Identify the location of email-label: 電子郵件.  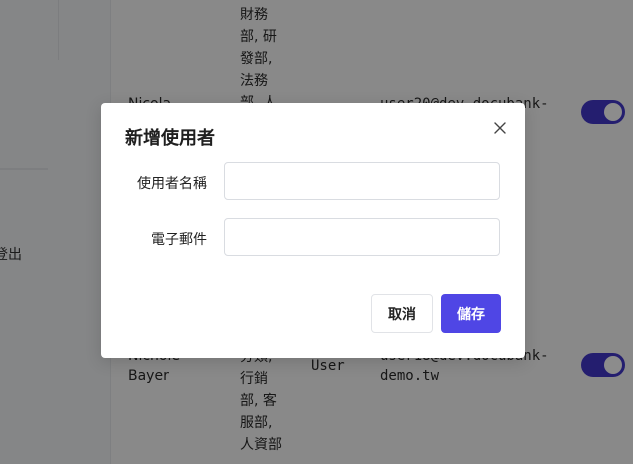
(179, 240).